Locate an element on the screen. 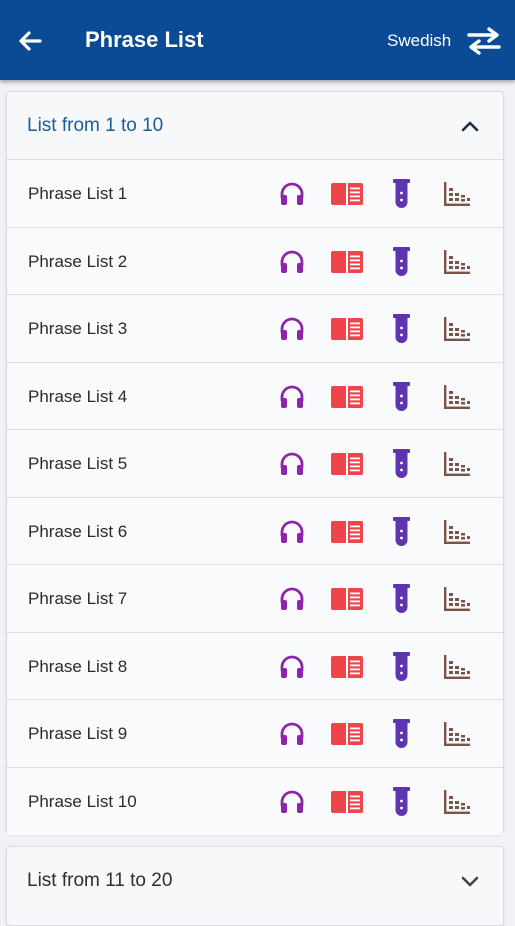 Image resolution: width=515 pixels, height=926 pixels. phrase-list-label: Phrase List 8 is located at coordinates (77, 667).